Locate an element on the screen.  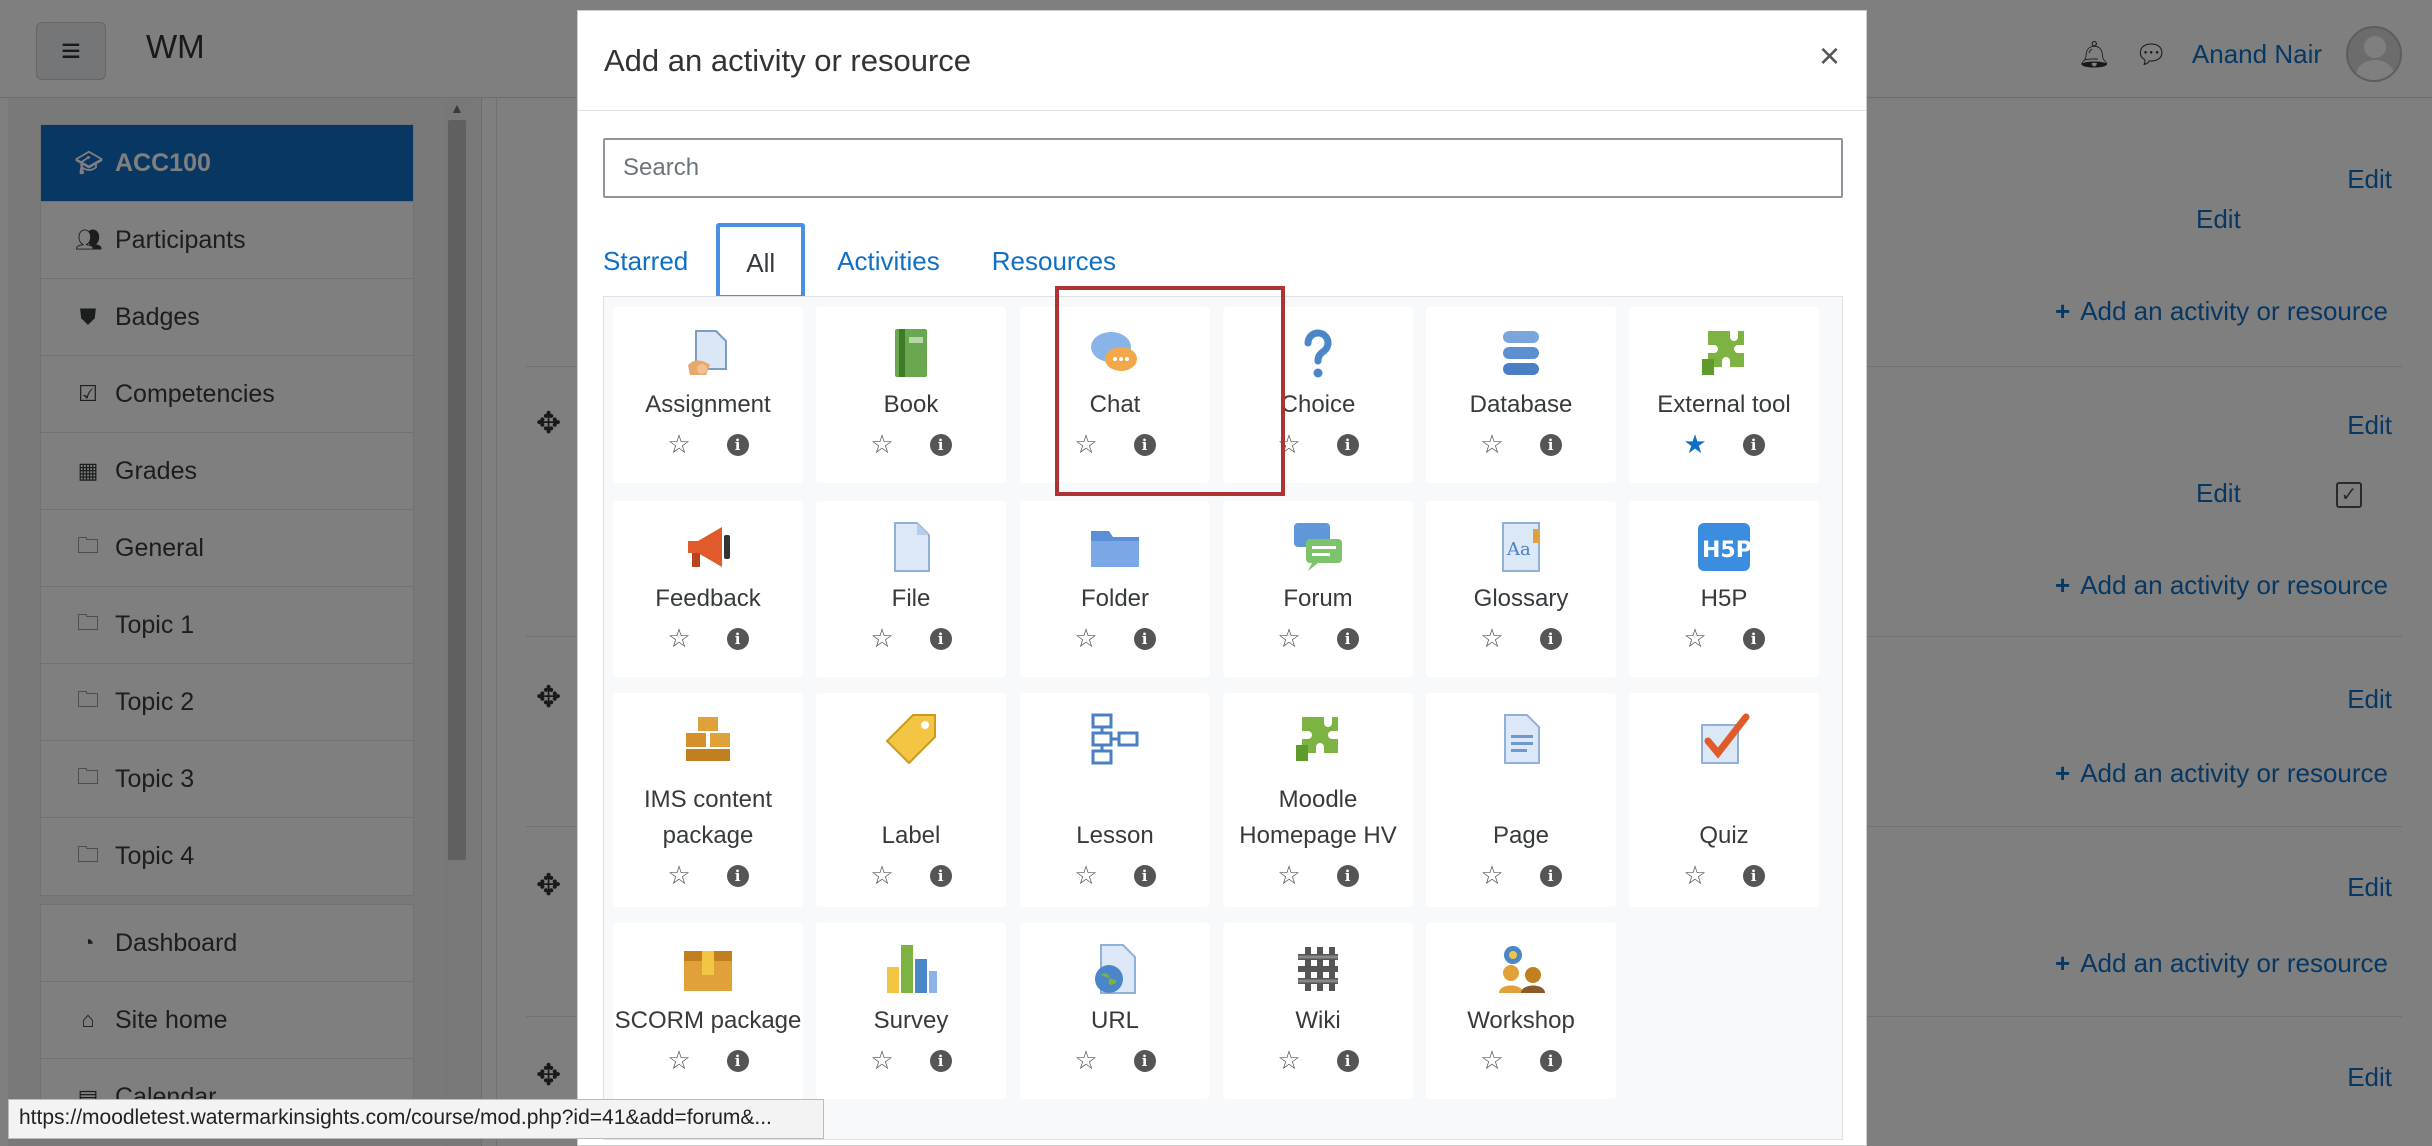
activity-name: Book is located at coordinates (911, 404).